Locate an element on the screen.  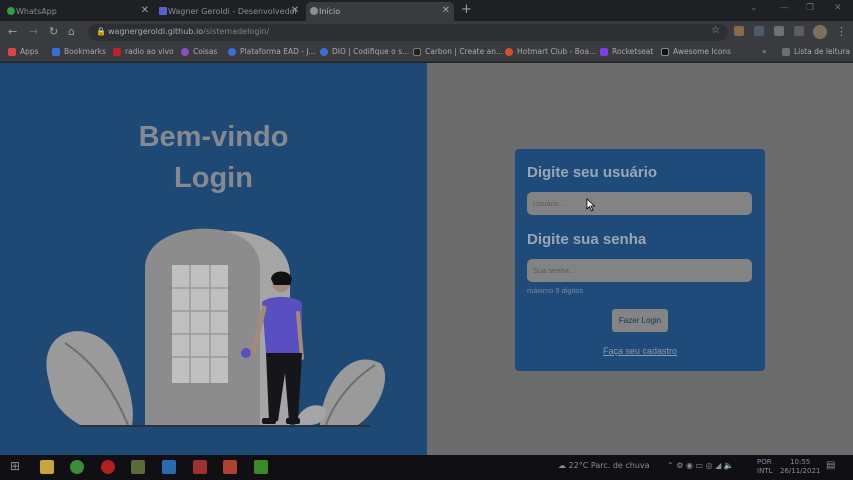
bookmark-awesome-icons: Awesome Icons is located at coordinates (696, 51).